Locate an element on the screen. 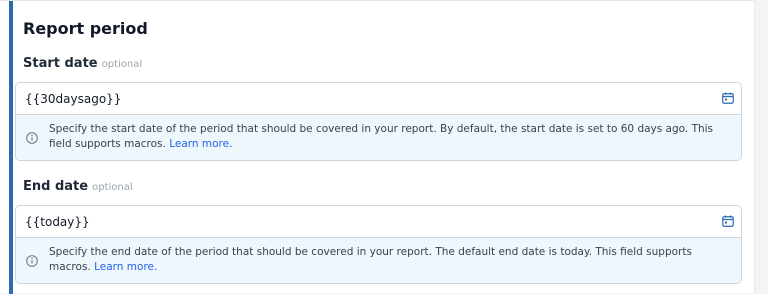 The width and height of the screenshot is (768, 294). end-date-learn-more-link: Learn more. is located at coordinates (125, 267).